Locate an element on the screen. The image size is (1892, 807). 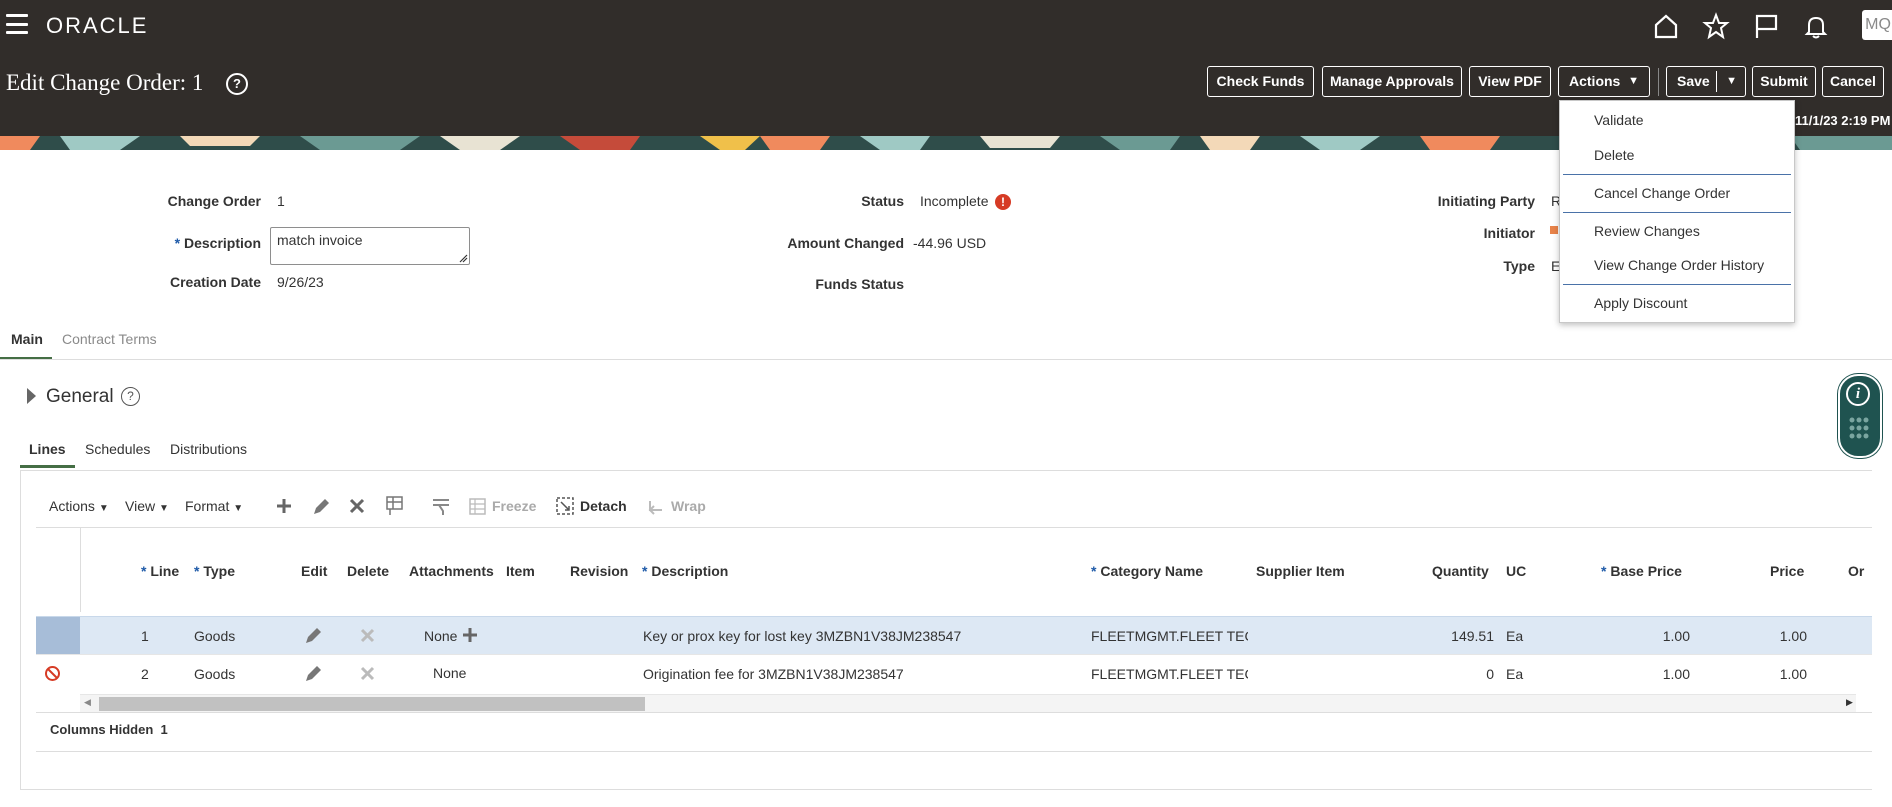
amount-changed-currency: USD is located at coordinates (971, 243).